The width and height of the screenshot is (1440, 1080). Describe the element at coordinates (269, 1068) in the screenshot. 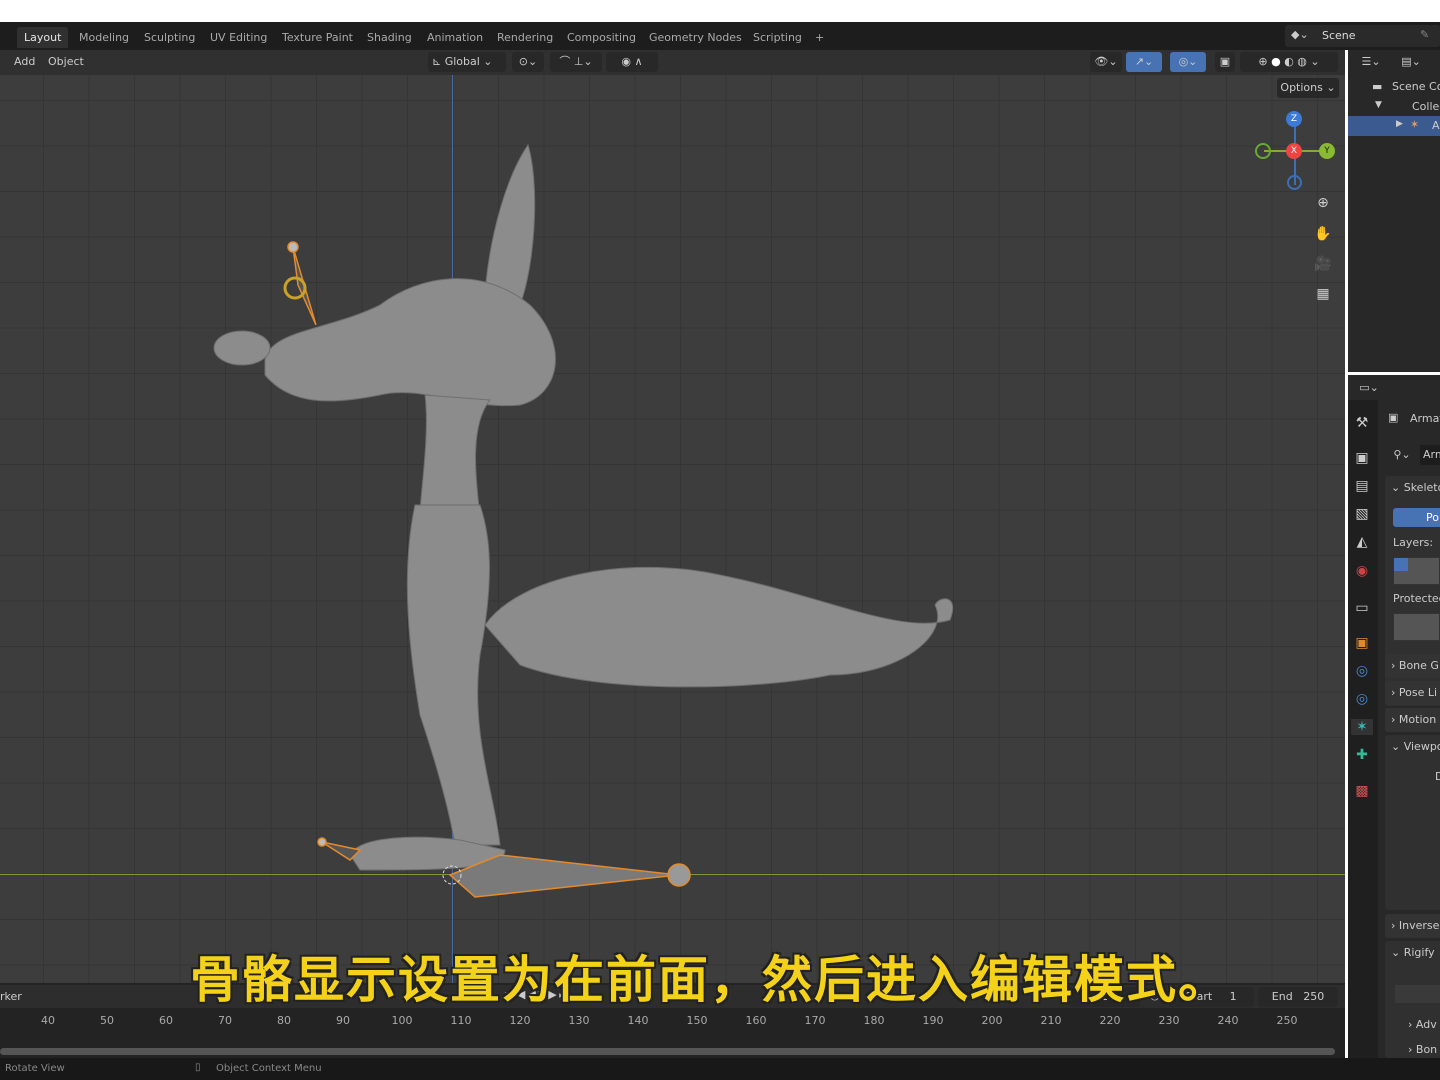

I see `status-context-menu: Object Context Menu` at that location.